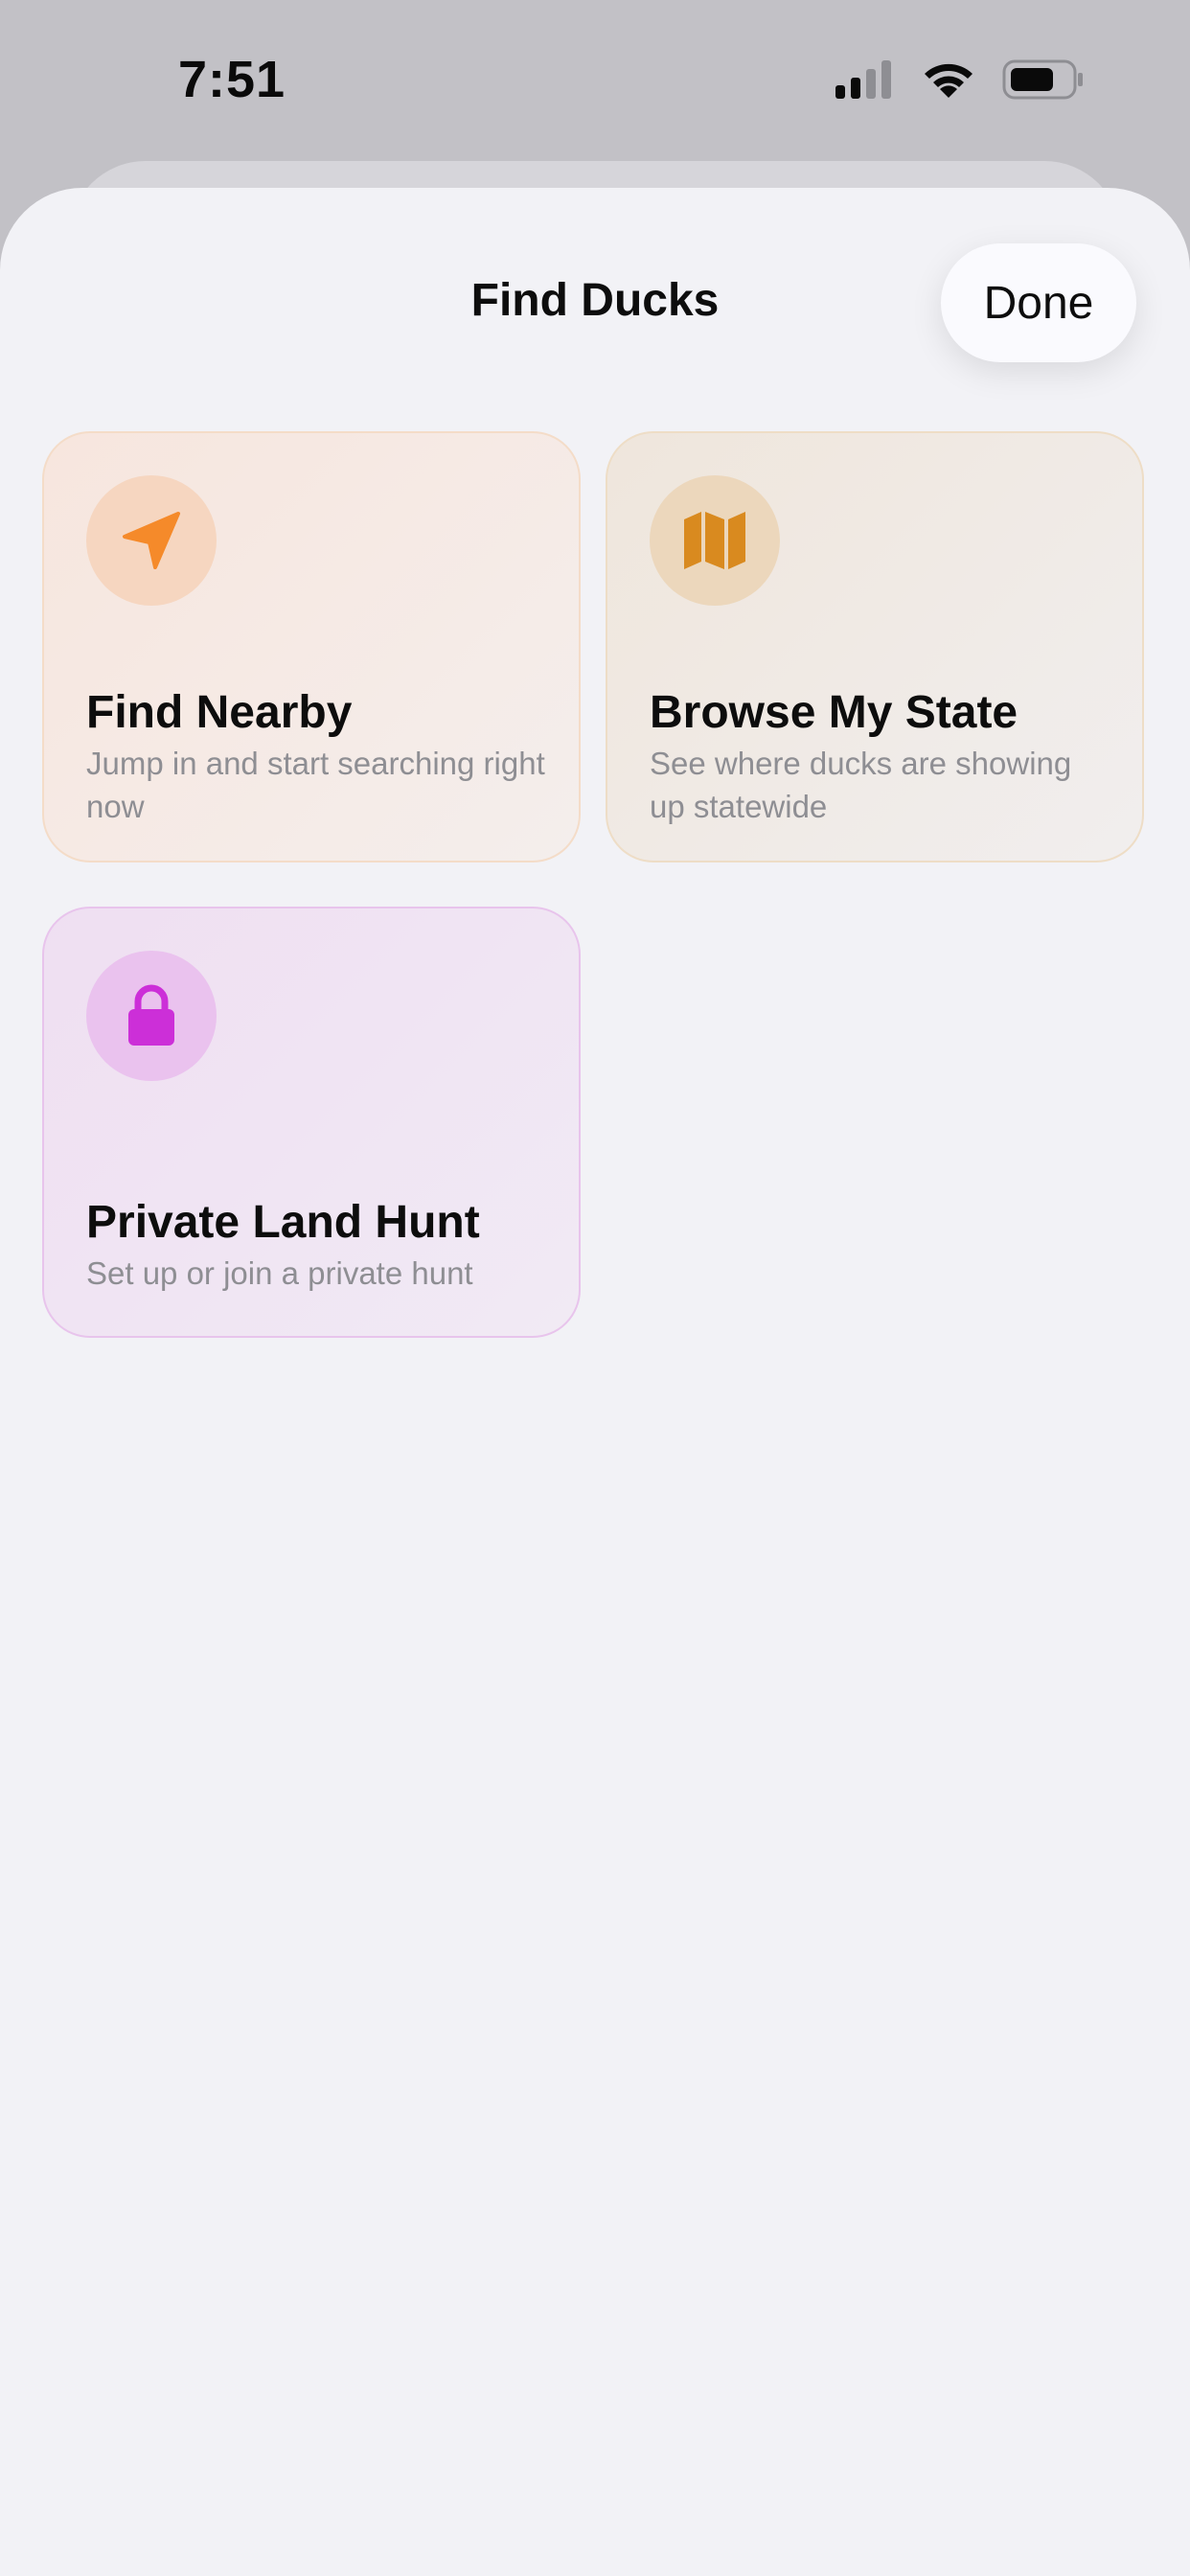 Image resolution: width=1190 pixels, height=2576 pixels. What do you see at coordinates (834, 712) in the screenshot?
I see `card-title: Browse My State` at bounding box center [834, 712].